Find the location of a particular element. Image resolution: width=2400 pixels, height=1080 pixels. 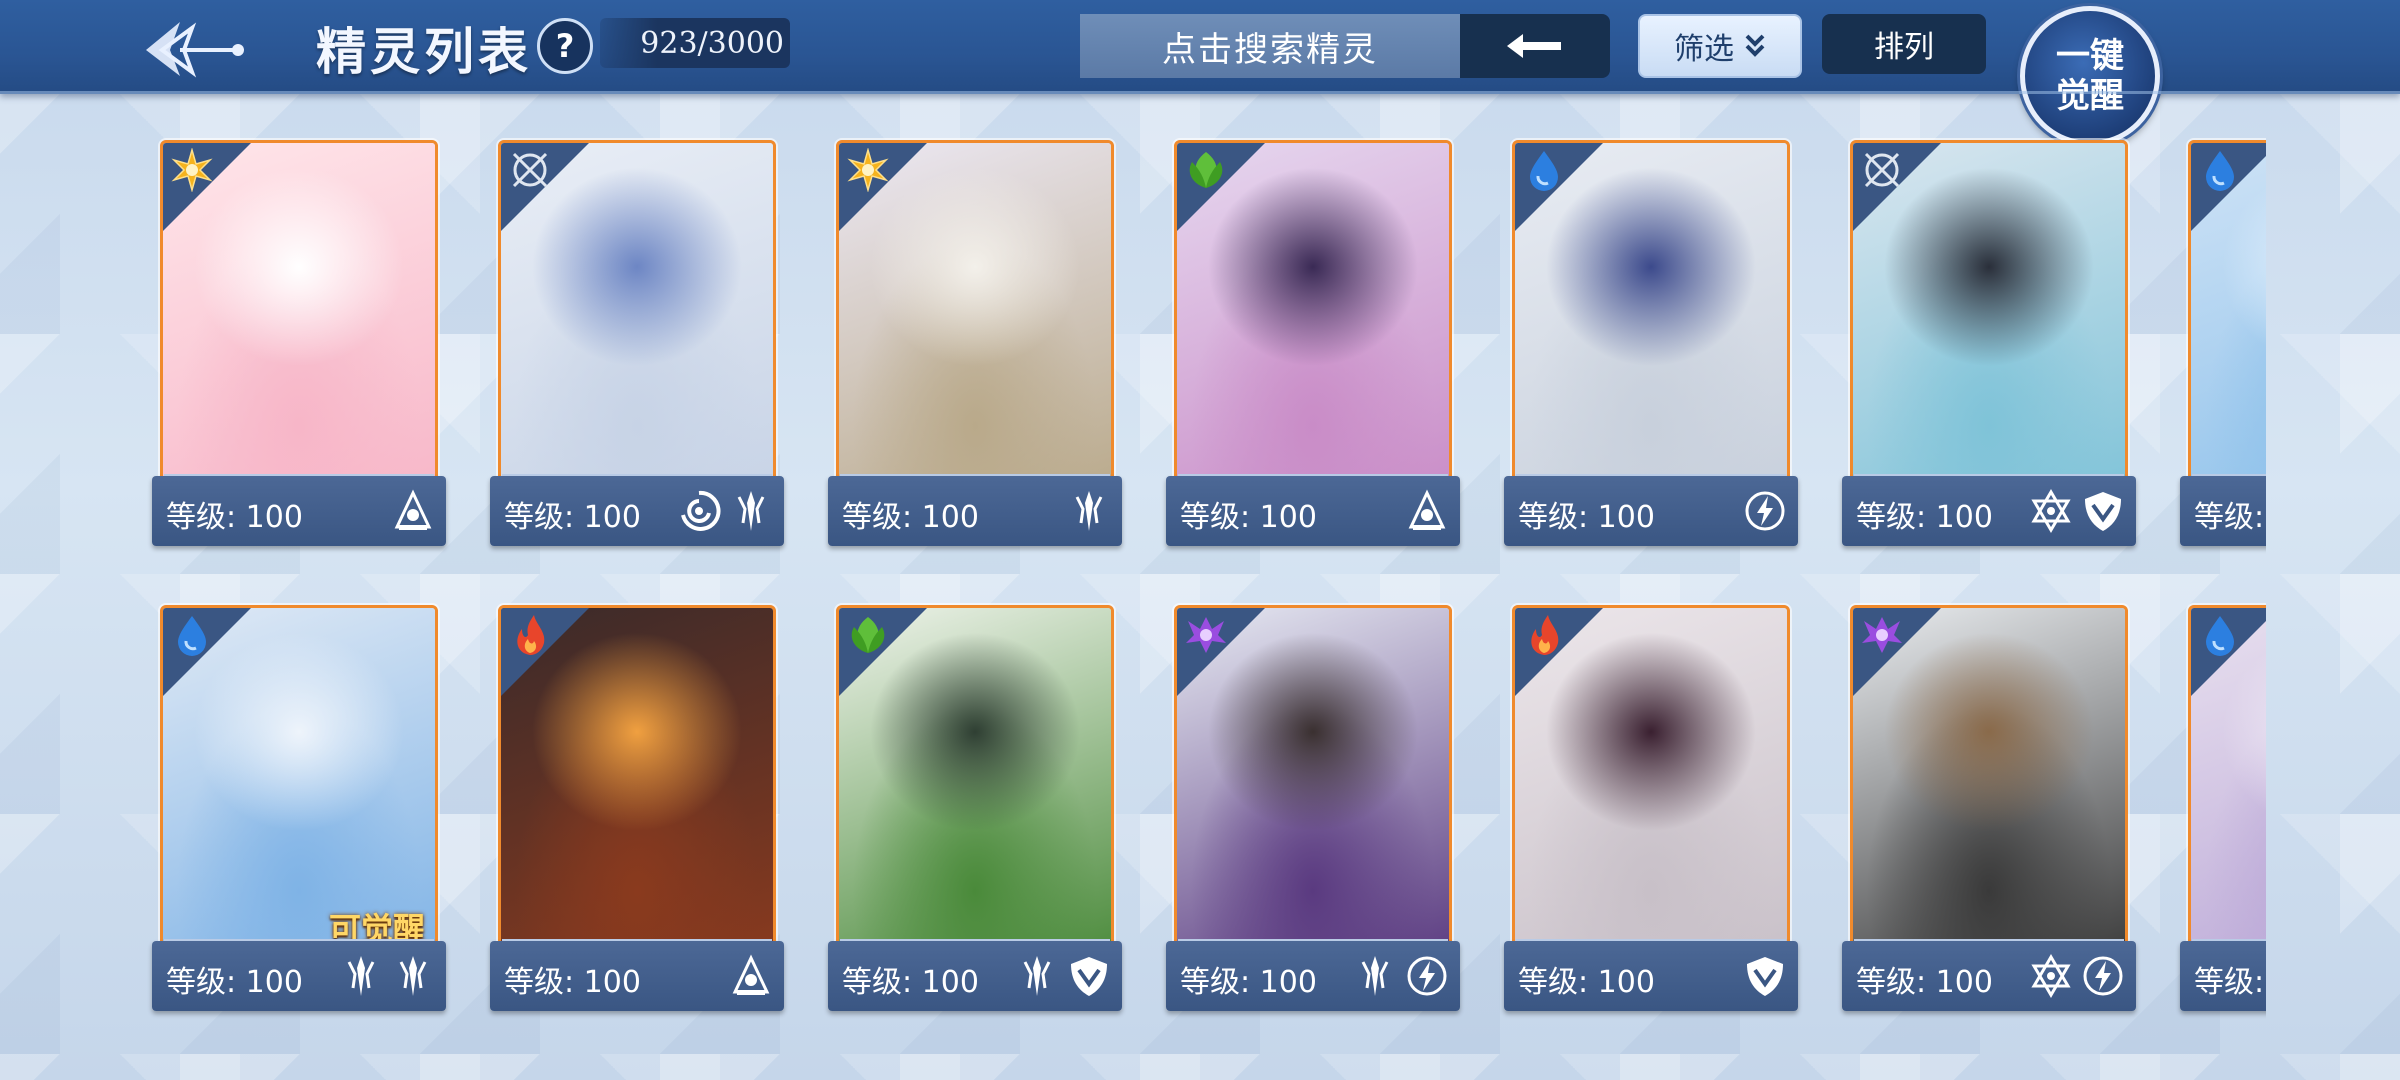

spirit-card: 可觉醒 等级: 100 is located at coordinates (299, 811).